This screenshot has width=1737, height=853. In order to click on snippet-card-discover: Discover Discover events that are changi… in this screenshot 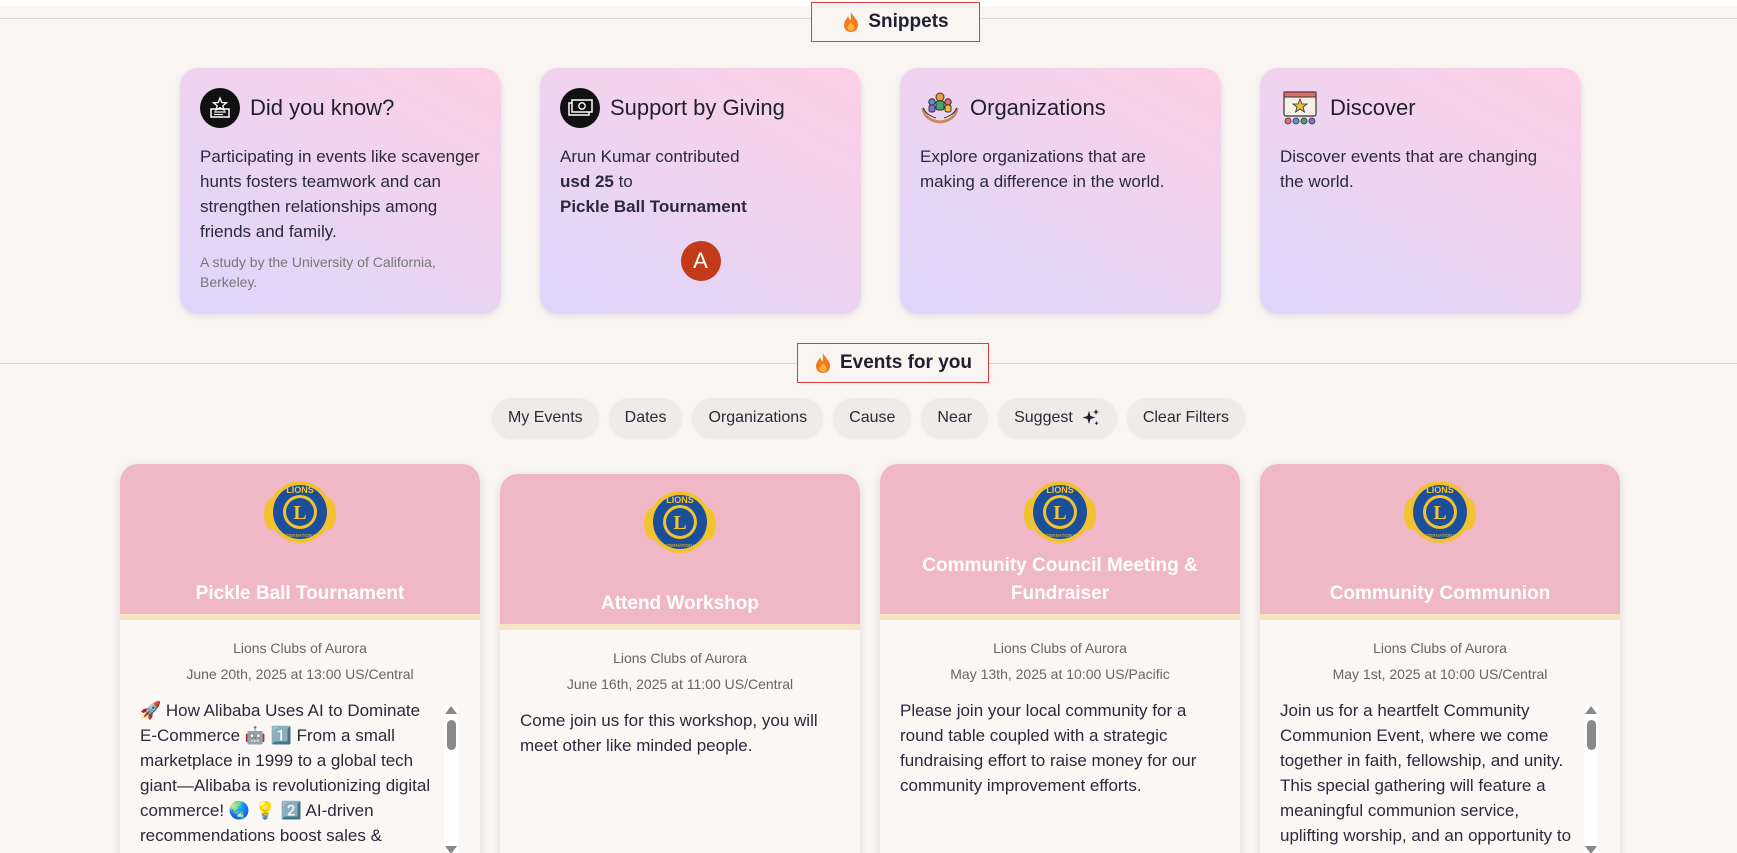, I will do `click(1420, 191)`.